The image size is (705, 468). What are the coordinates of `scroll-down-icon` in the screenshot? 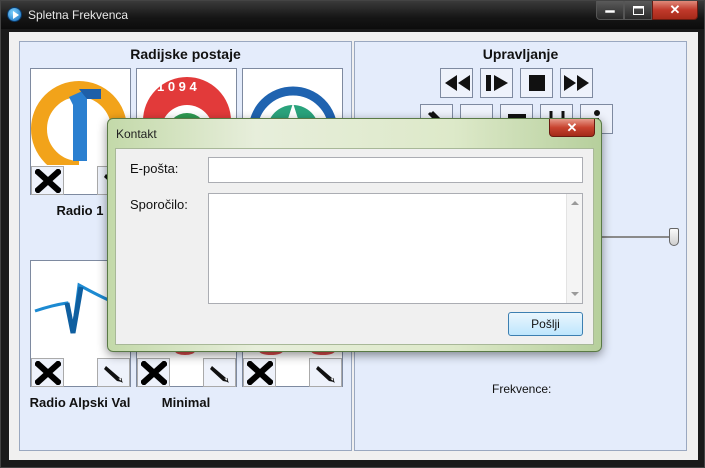 It's located at (575, 294).